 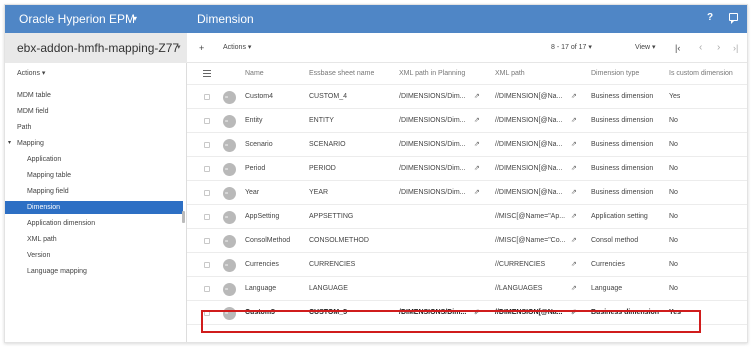 What do you see at coordinates (677, 48) in the screenshot?
I see `first-page-icon: |‹` at bounding box center [677, 48].